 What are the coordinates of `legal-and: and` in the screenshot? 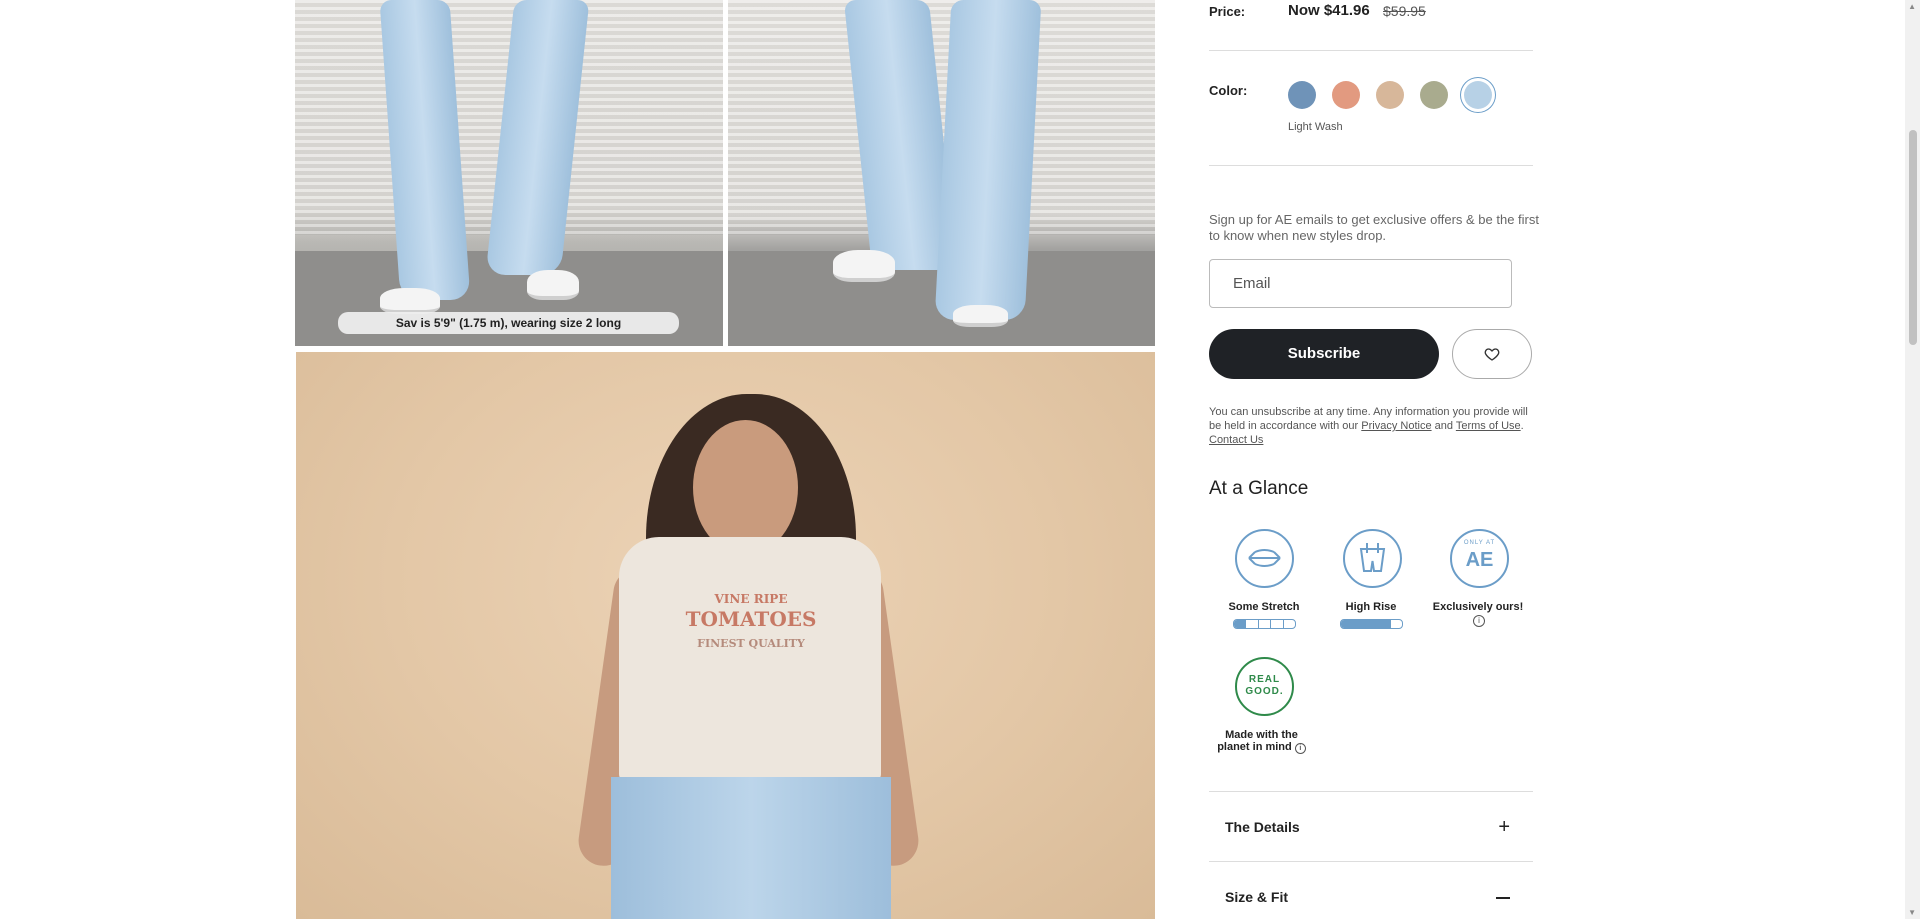 It's located at (1443, 426).